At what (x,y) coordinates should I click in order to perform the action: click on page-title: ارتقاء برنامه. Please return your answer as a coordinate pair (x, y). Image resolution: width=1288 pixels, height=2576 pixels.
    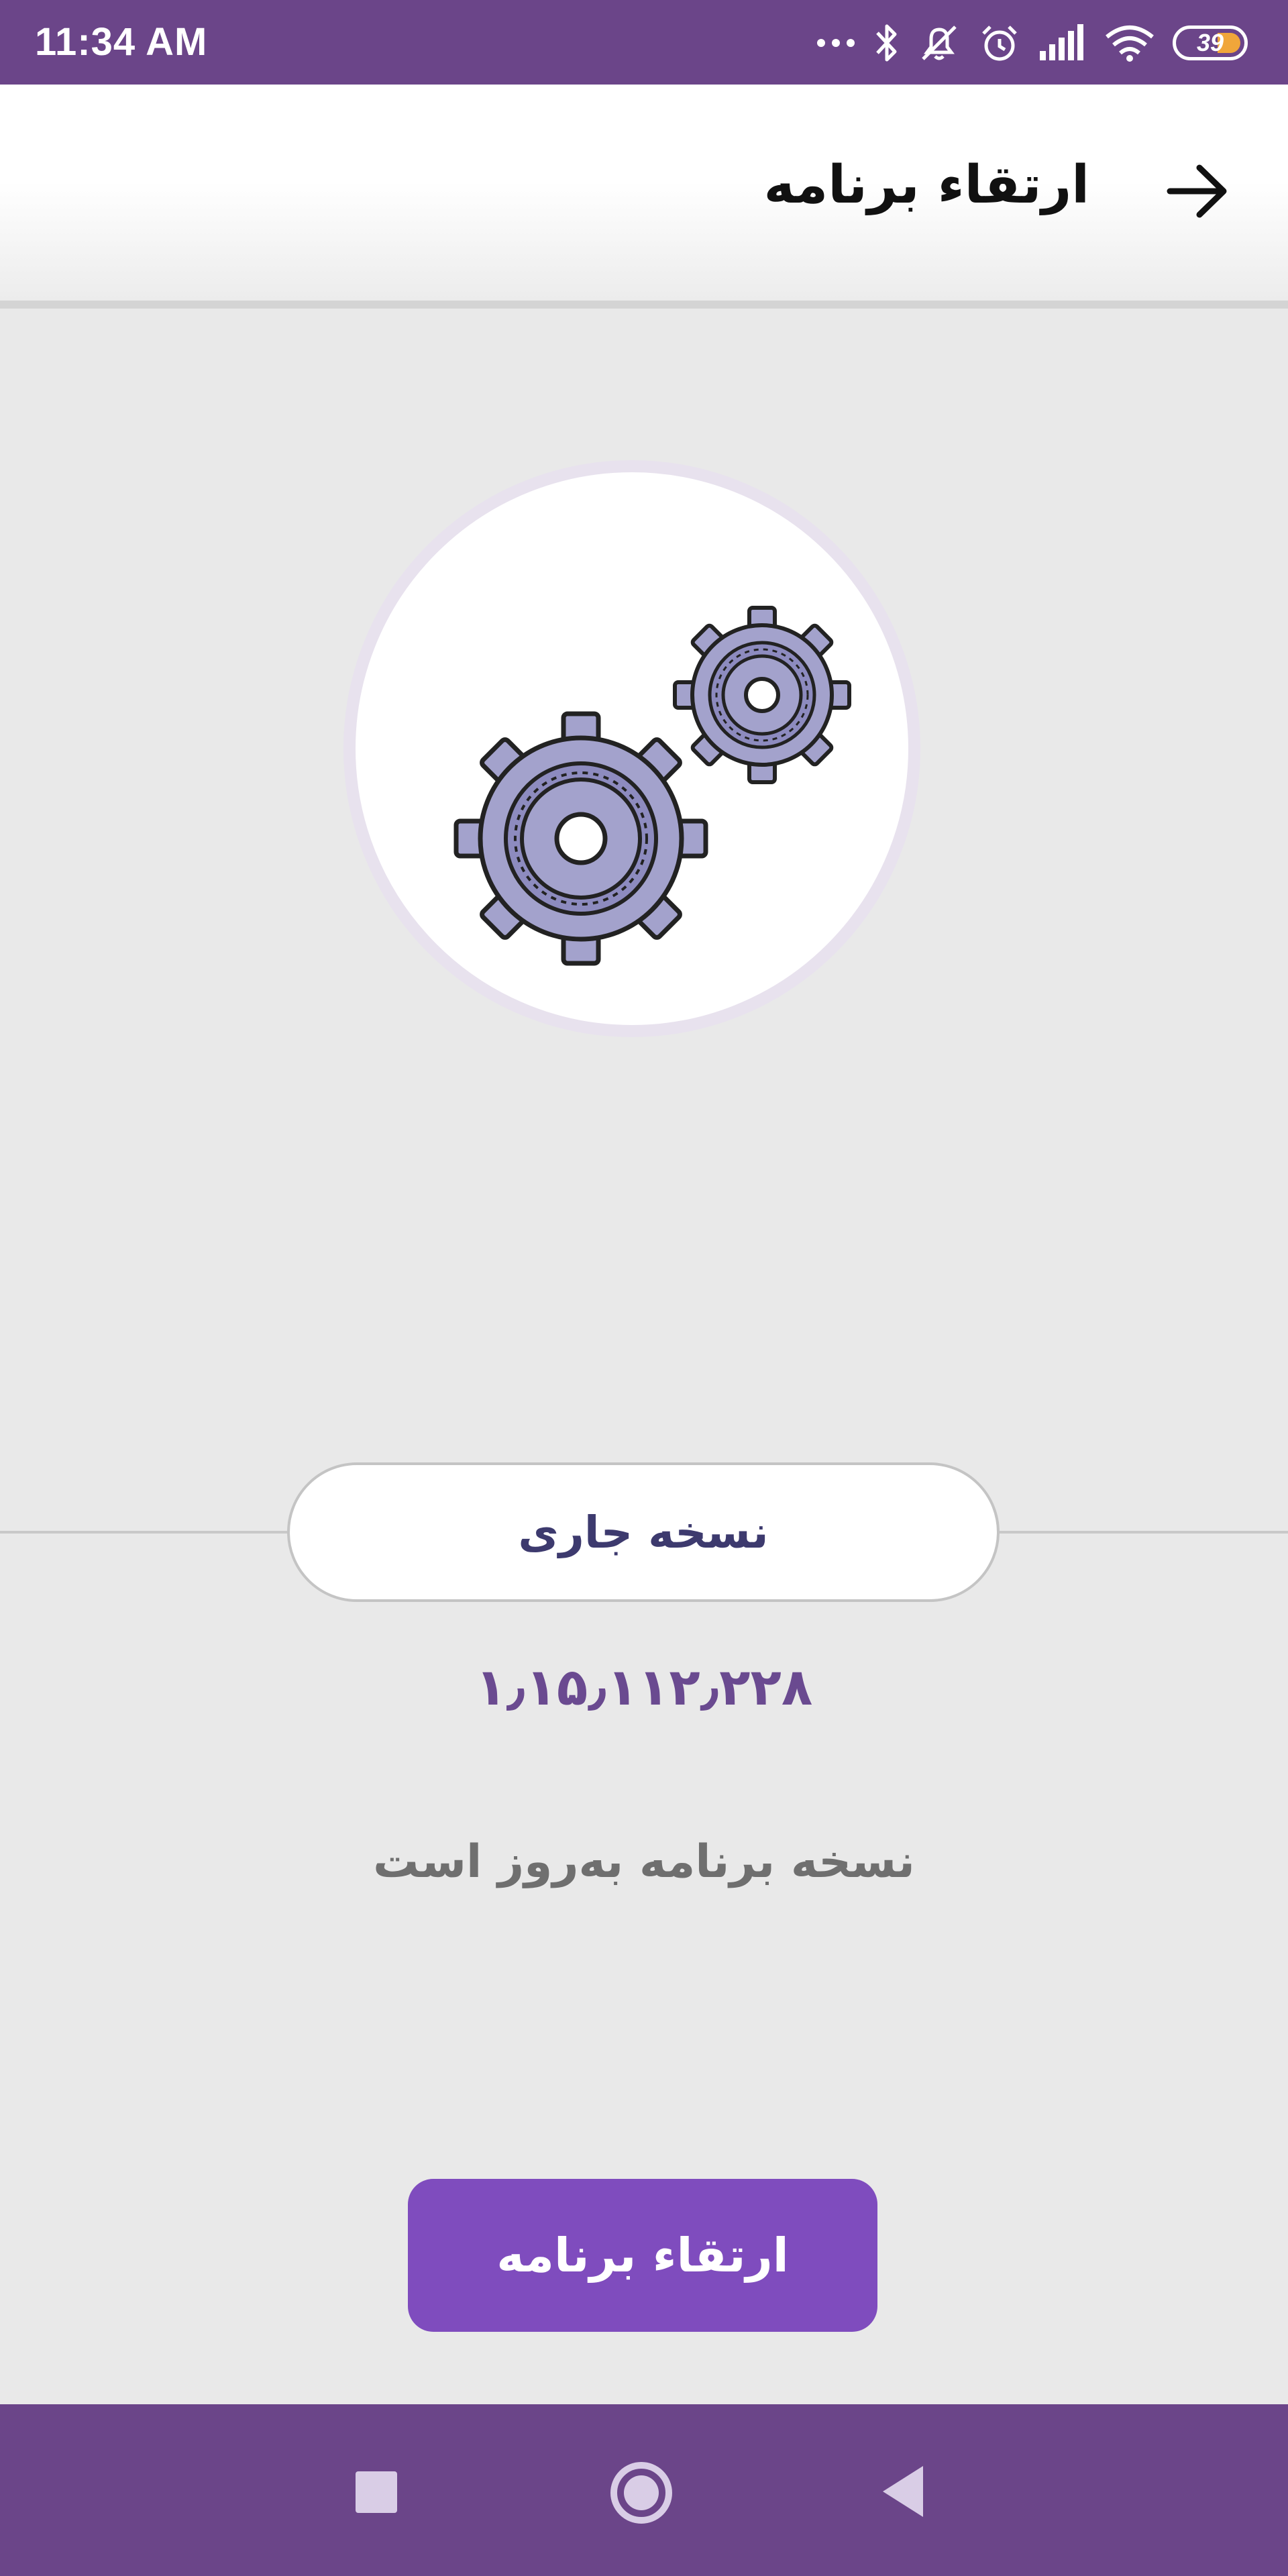
    Looking at the image, I should click on (926, 185).